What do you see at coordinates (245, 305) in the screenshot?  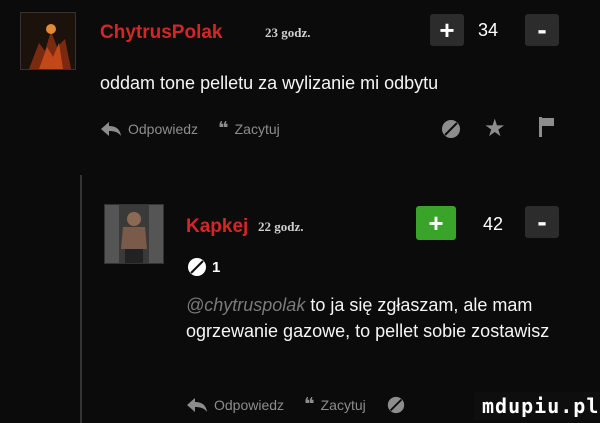 I see `mention-link: @chytruspolak` at bounding box center [245, 305].